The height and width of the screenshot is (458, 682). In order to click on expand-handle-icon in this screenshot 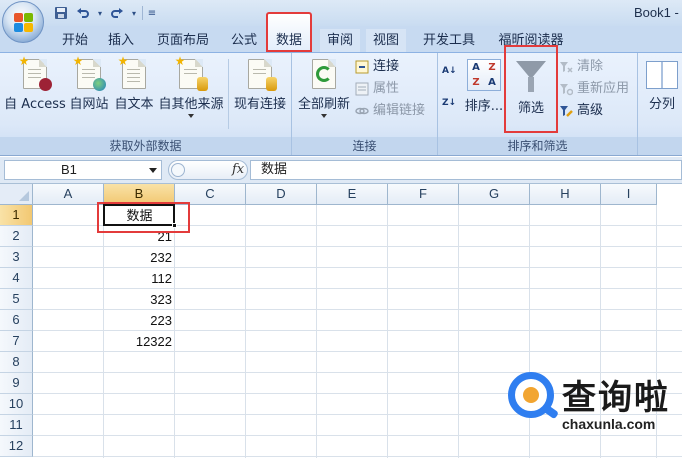, I will do `click(178, 170)`.